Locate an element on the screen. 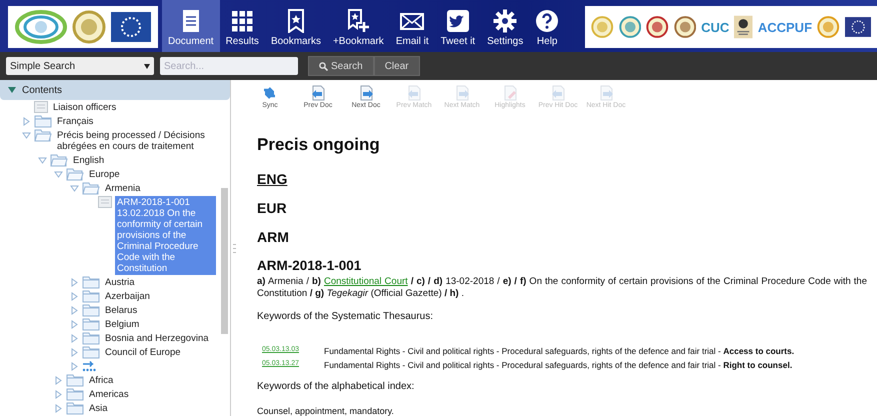 This screenshot has width=877, height=416. toolbar-button: Settings is located at coordinates (505, 26).